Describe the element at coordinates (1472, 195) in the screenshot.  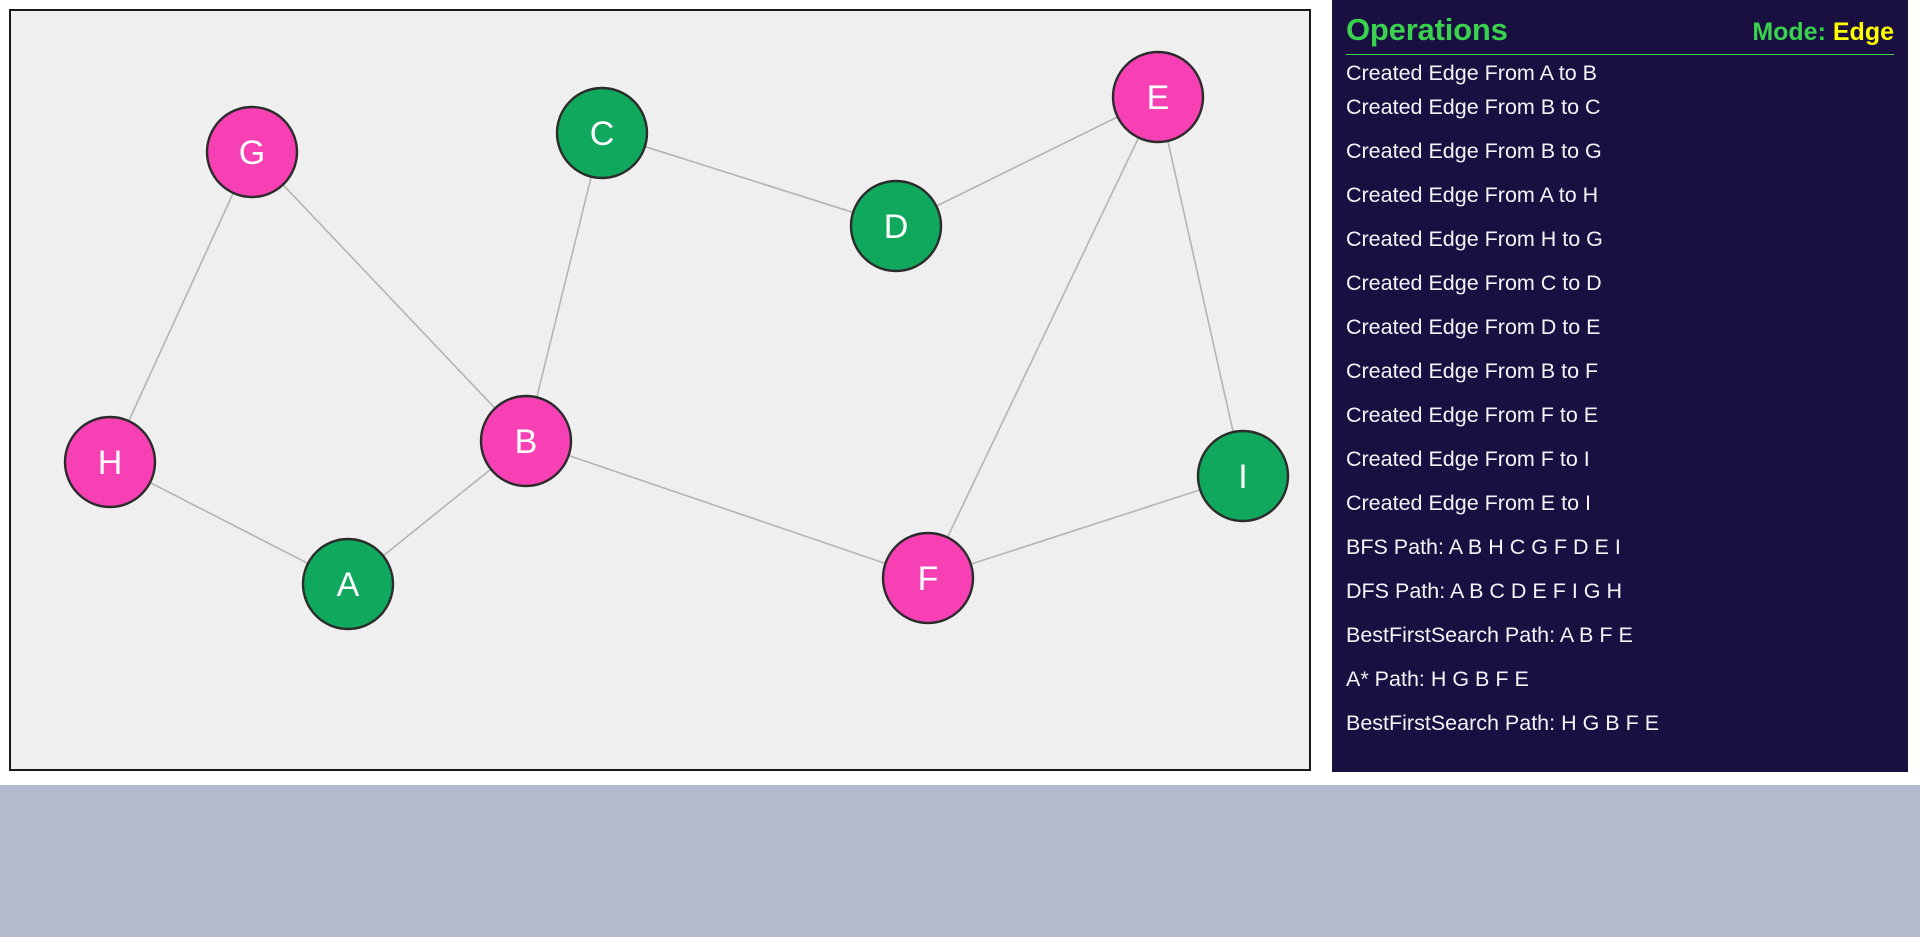
I see `operation-log-item: Created Edge From A to H` at that location.